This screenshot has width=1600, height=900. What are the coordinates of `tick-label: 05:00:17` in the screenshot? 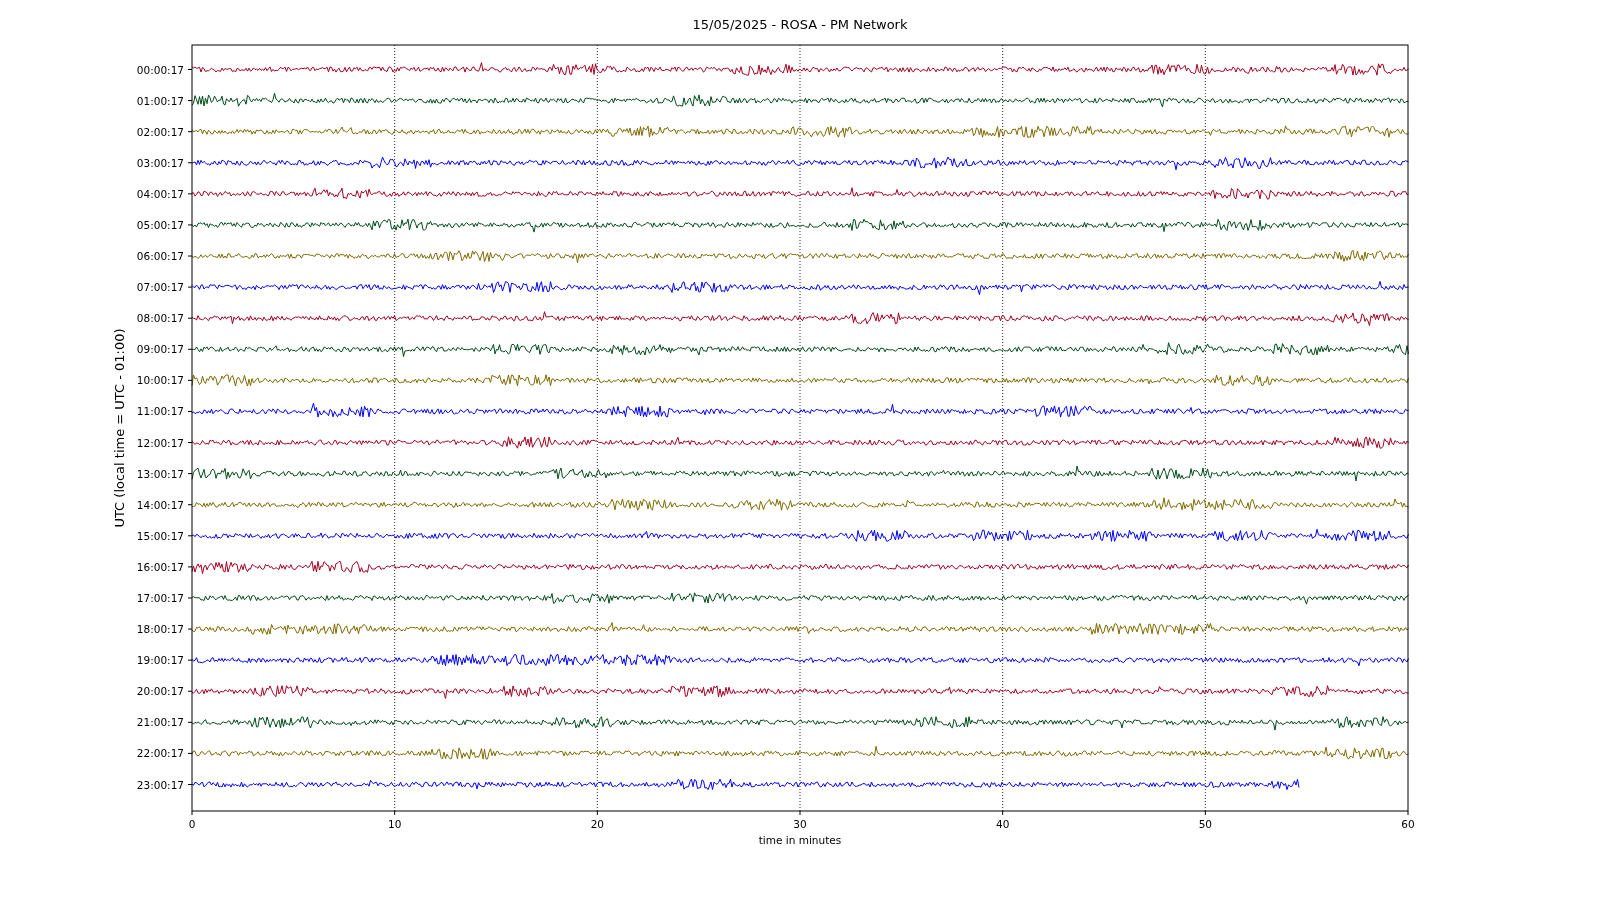 It's located at (160, 224).